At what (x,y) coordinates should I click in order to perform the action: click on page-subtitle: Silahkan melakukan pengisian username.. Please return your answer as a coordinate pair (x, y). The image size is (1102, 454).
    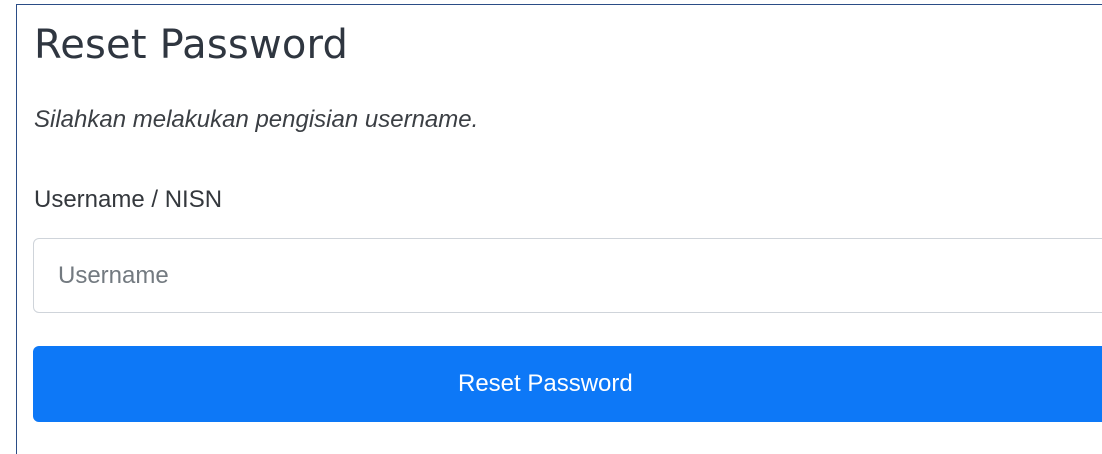
    Looking at the image, I should click on (256, 119).